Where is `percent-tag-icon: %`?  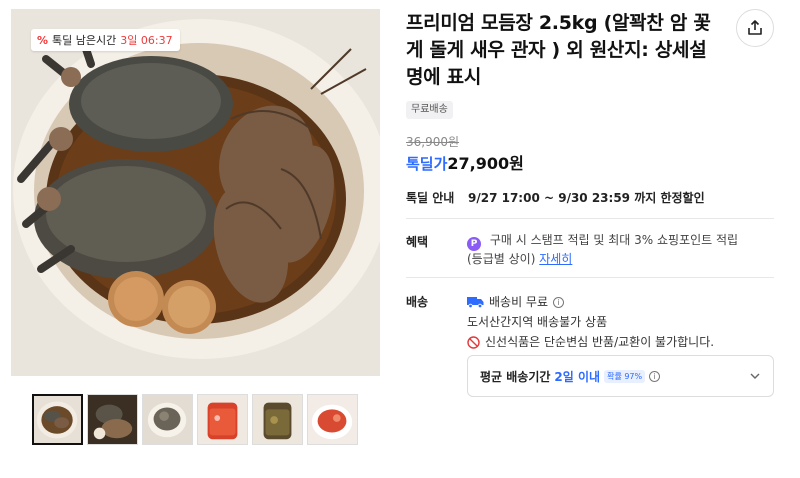 percent-tag-icon: % is located at coordinates (43, 40).